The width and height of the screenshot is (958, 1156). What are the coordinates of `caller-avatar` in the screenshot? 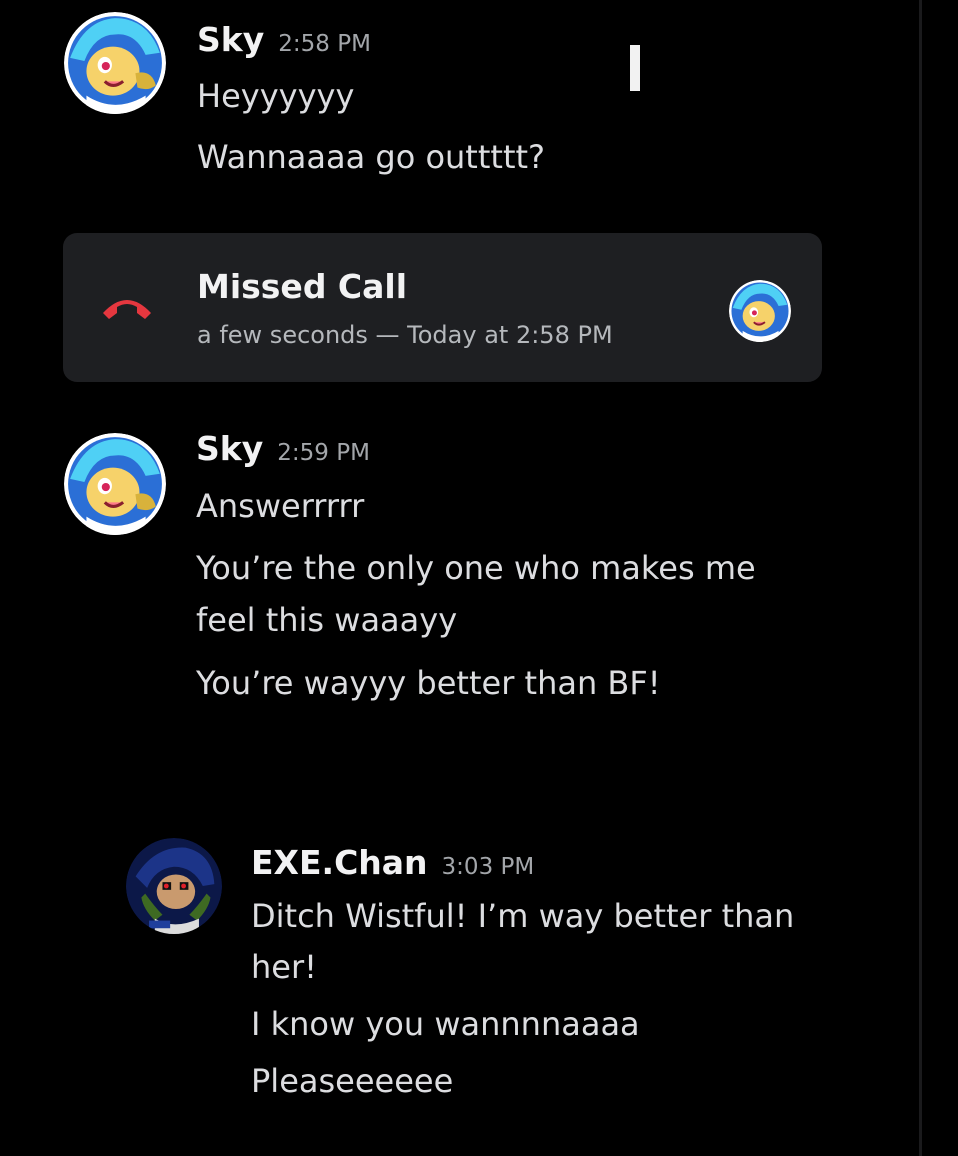 It's located at (760, 311).